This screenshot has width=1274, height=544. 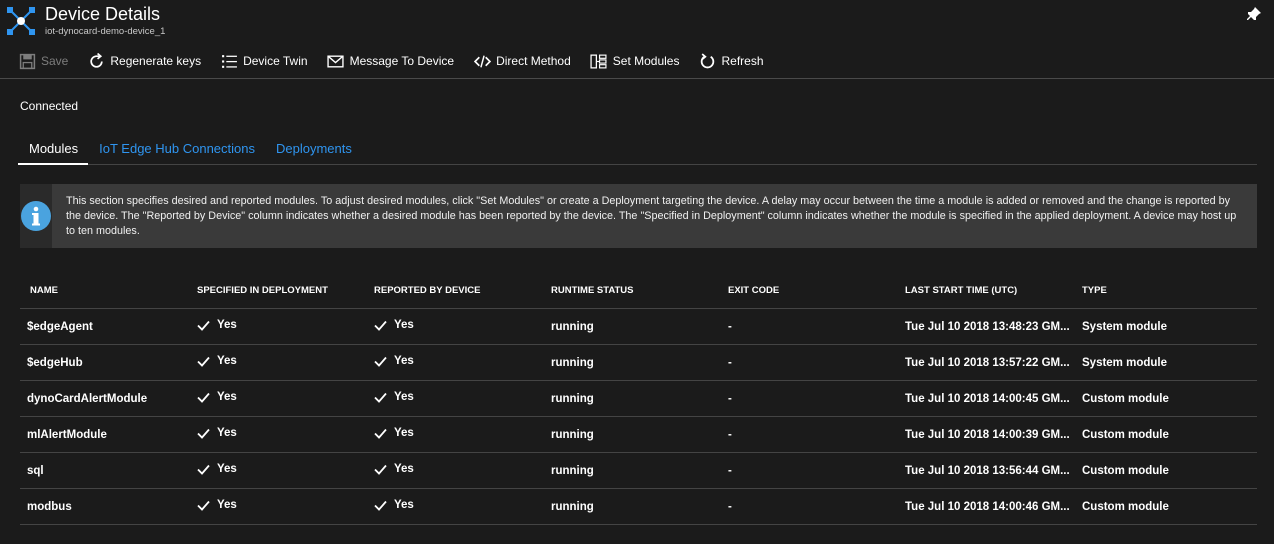 I want to click on module-name-cell: $edgeAgent, so click(x=60, y=326).